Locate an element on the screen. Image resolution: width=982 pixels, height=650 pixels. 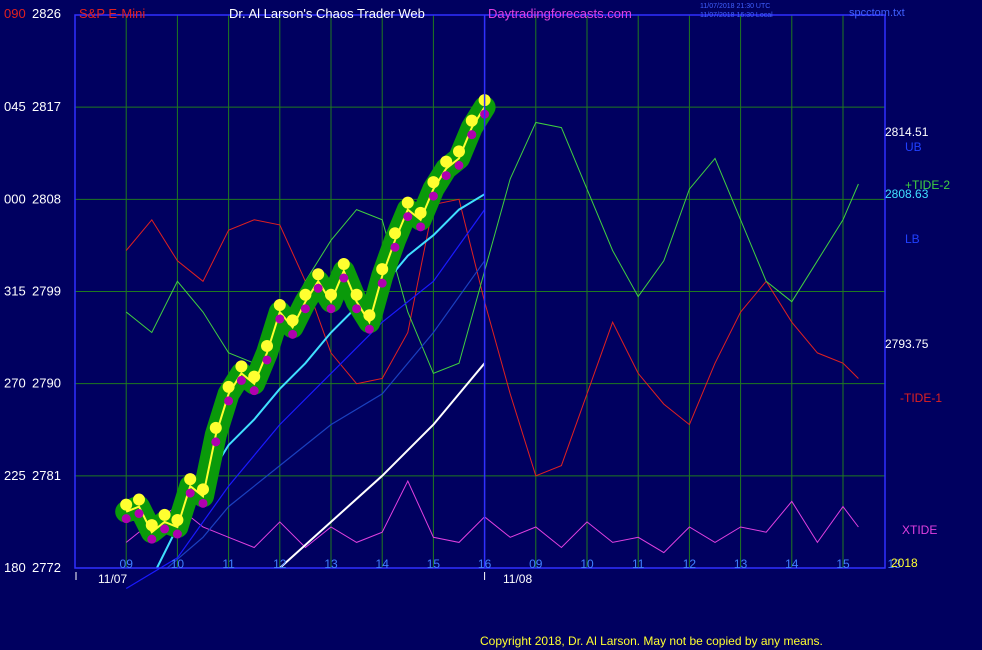
cyan-value: 2808.63 is located at coordinates (907, 194).